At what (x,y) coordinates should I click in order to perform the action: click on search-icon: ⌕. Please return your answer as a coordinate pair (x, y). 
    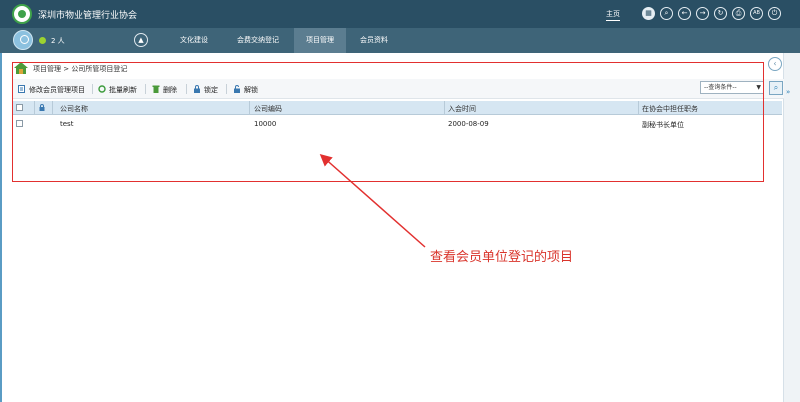
    Looking at the image, I should click on (666, 13).